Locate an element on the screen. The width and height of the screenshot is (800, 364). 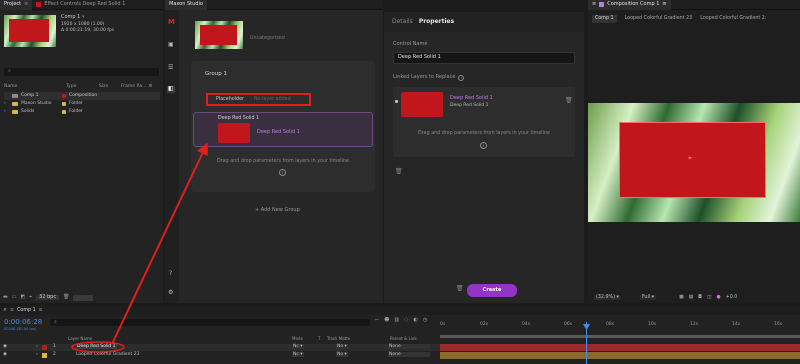
new-folder-icon: ▭ is located at coordinates (14, 297).